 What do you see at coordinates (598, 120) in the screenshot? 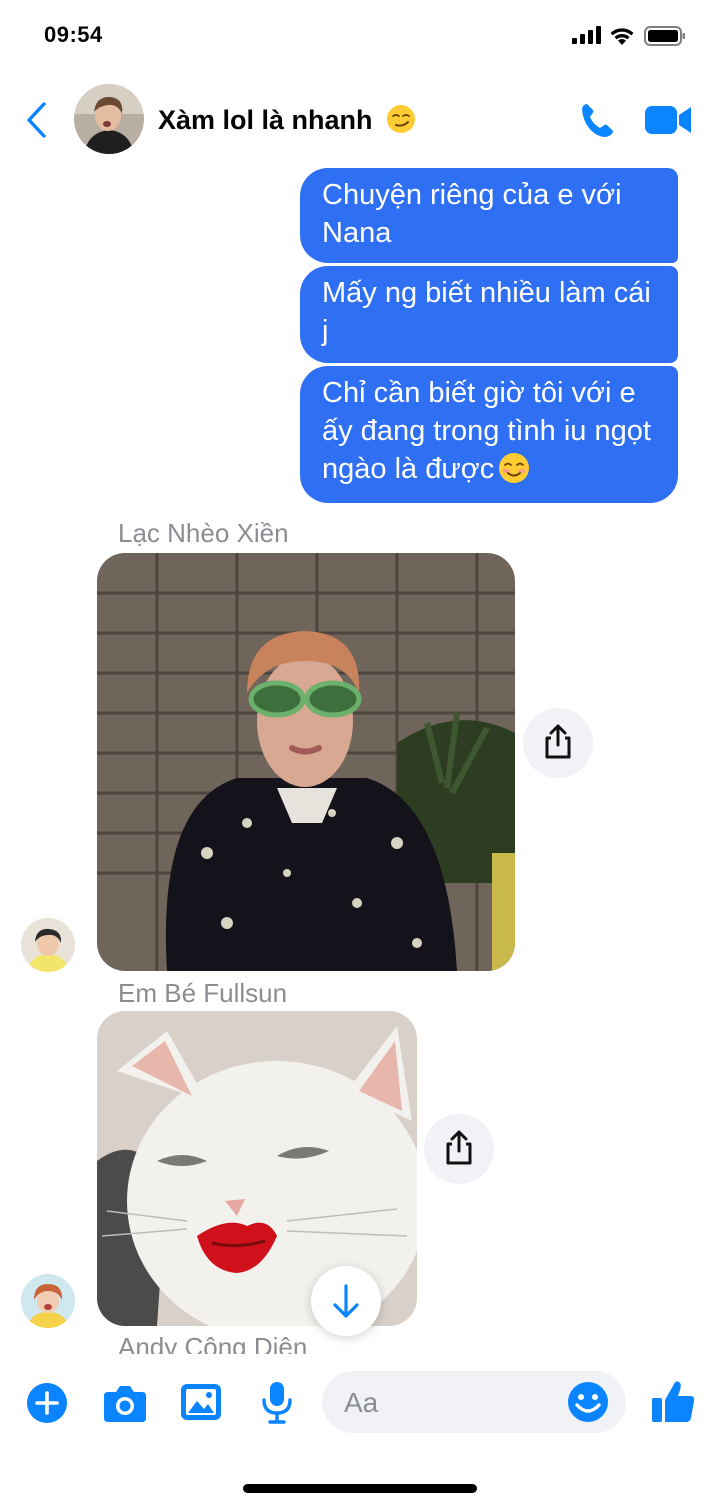
I see `phone-icon` at bounding box center [598, 120].